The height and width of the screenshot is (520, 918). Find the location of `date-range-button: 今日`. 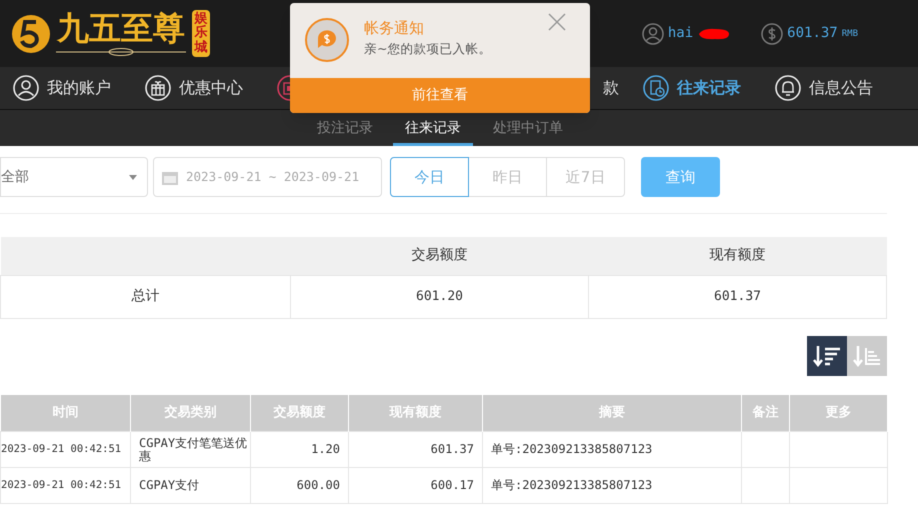

date-range-button: 今日 is located at coordinates (429, 177).